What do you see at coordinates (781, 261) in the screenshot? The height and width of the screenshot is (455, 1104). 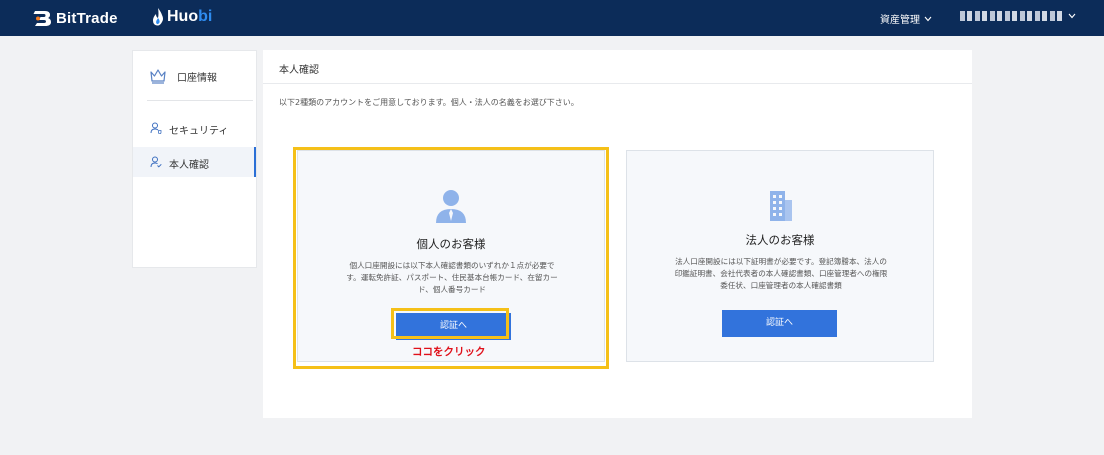 I see `card-description-line: 法人口座開設には以下証明書が必要です。登記簿謄本、法人の` at bounding box center [781, 261].